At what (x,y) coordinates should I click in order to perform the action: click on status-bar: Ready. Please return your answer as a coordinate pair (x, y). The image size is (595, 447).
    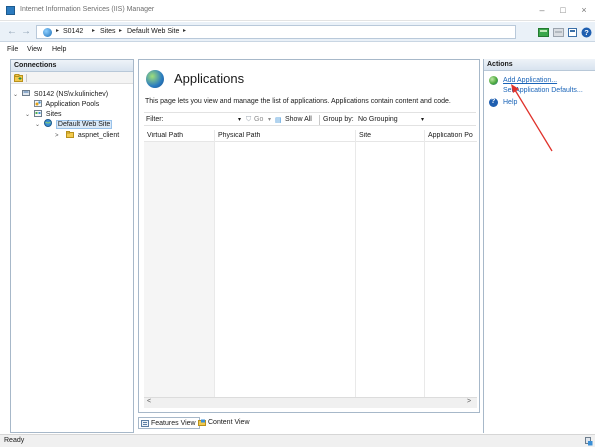
    Looking at the image, I should click on (297, 440).